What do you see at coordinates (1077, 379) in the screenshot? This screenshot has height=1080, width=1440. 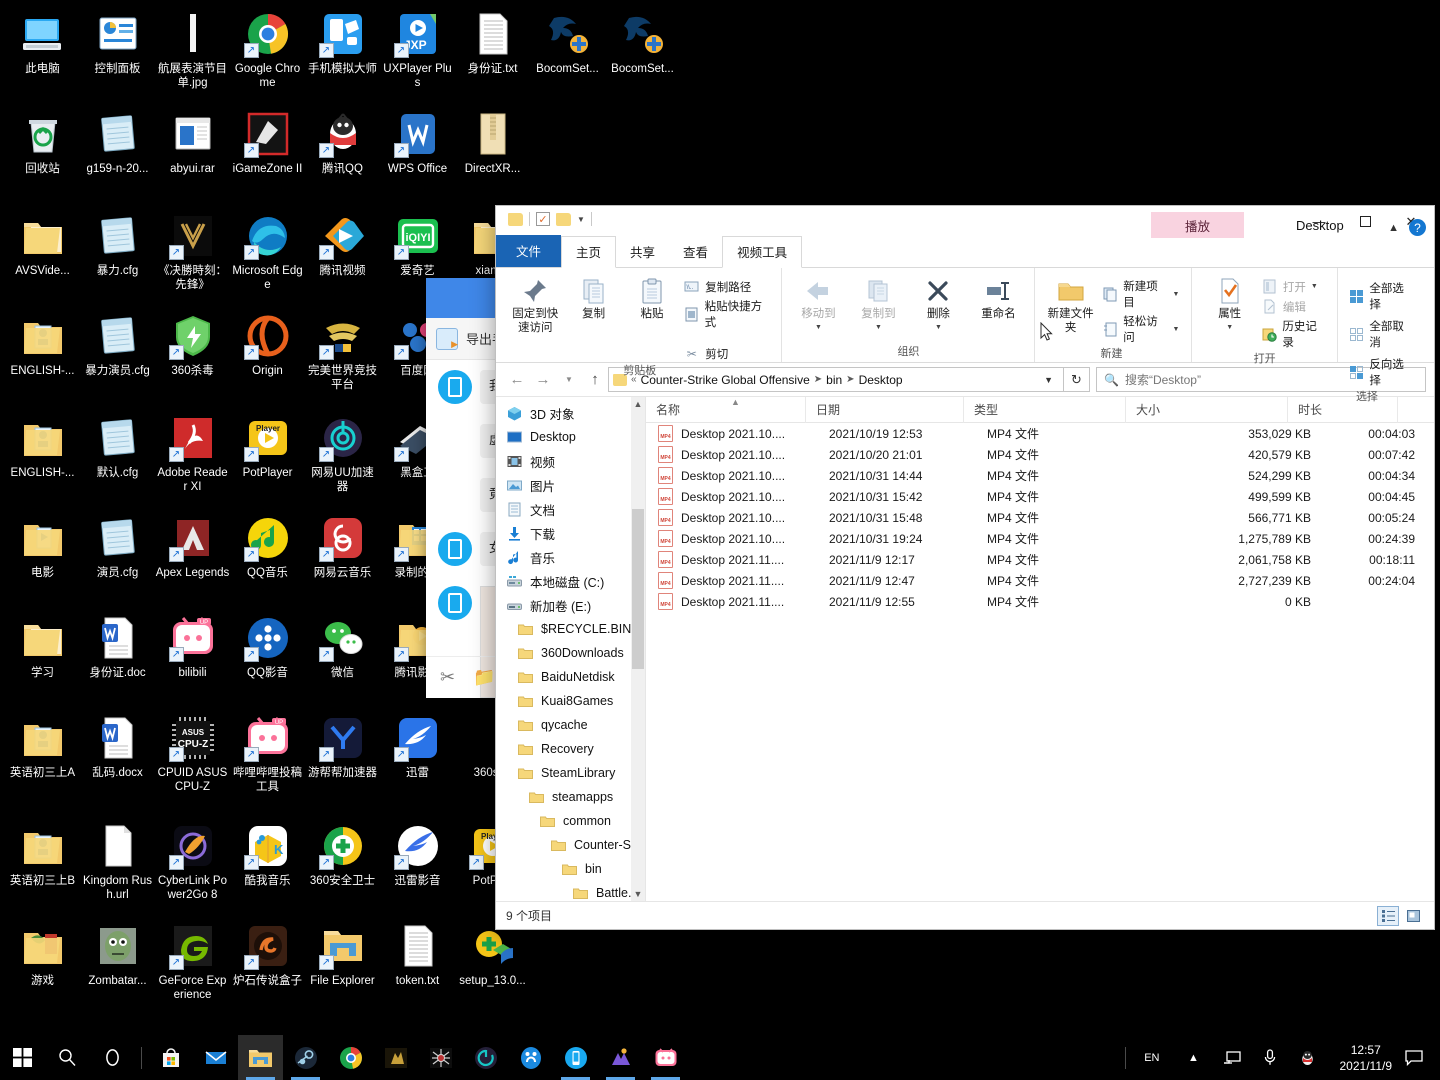 I see `refresh-icon: ↻` at bounding box center [1077, 379].